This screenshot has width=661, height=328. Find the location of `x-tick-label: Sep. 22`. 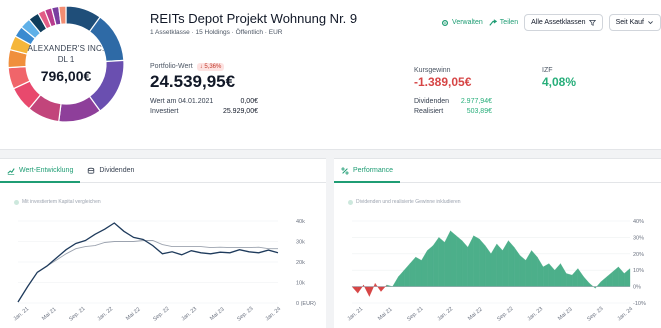

x-tick-label: Sep. 22 is located at coordinates (161, 314).